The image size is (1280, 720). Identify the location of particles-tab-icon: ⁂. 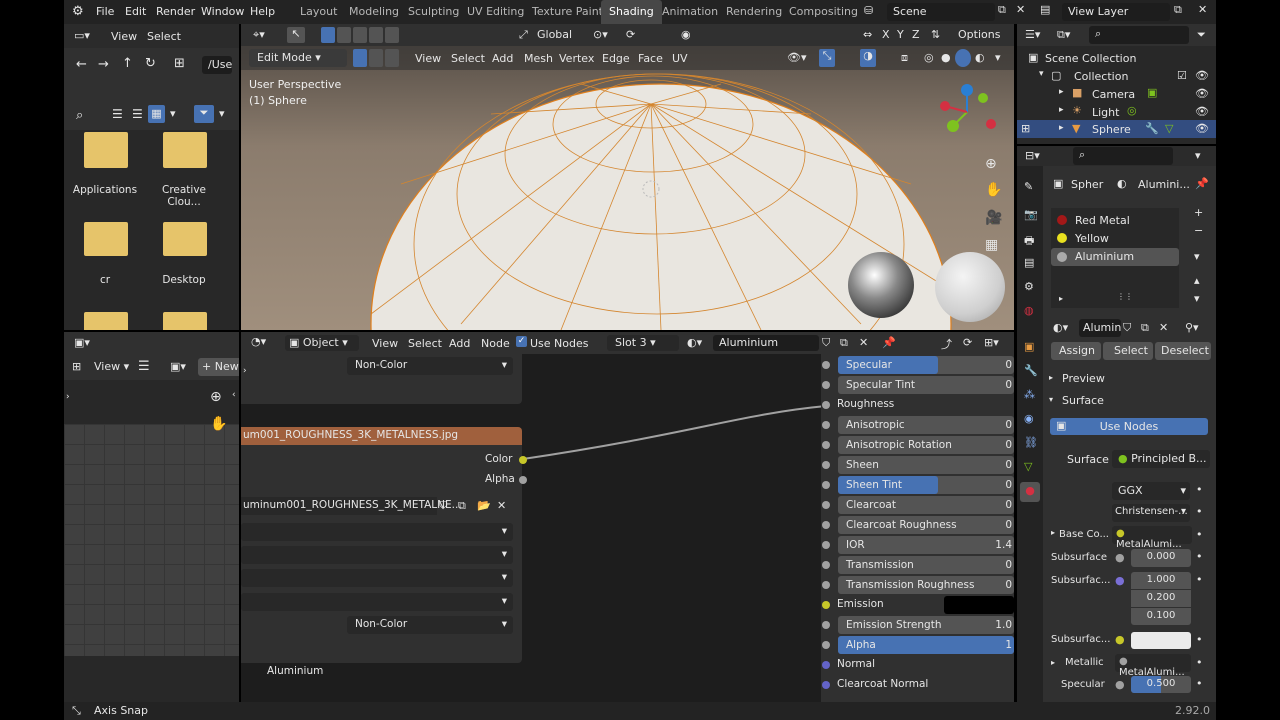
(1029, 394).